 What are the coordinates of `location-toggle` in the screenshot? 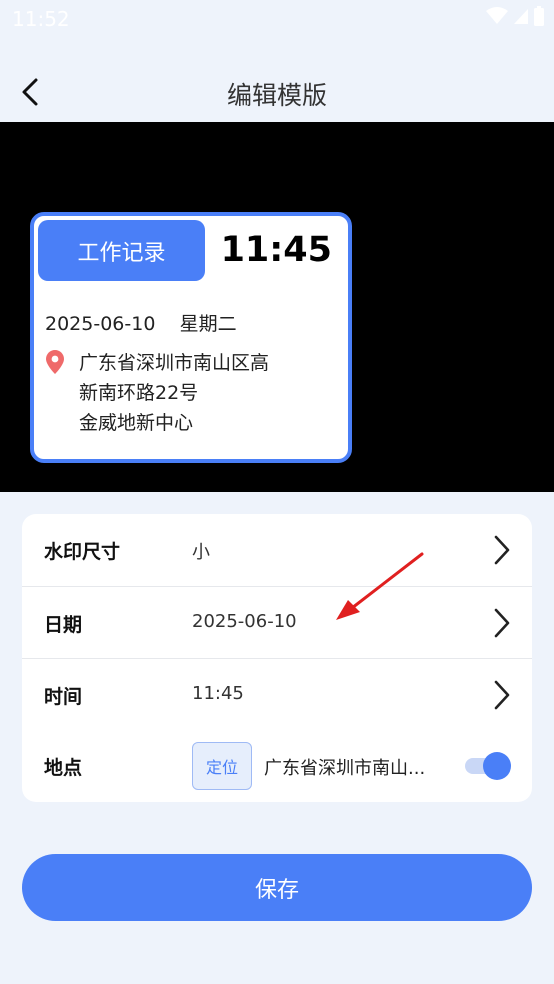 It's located at (488, 766).